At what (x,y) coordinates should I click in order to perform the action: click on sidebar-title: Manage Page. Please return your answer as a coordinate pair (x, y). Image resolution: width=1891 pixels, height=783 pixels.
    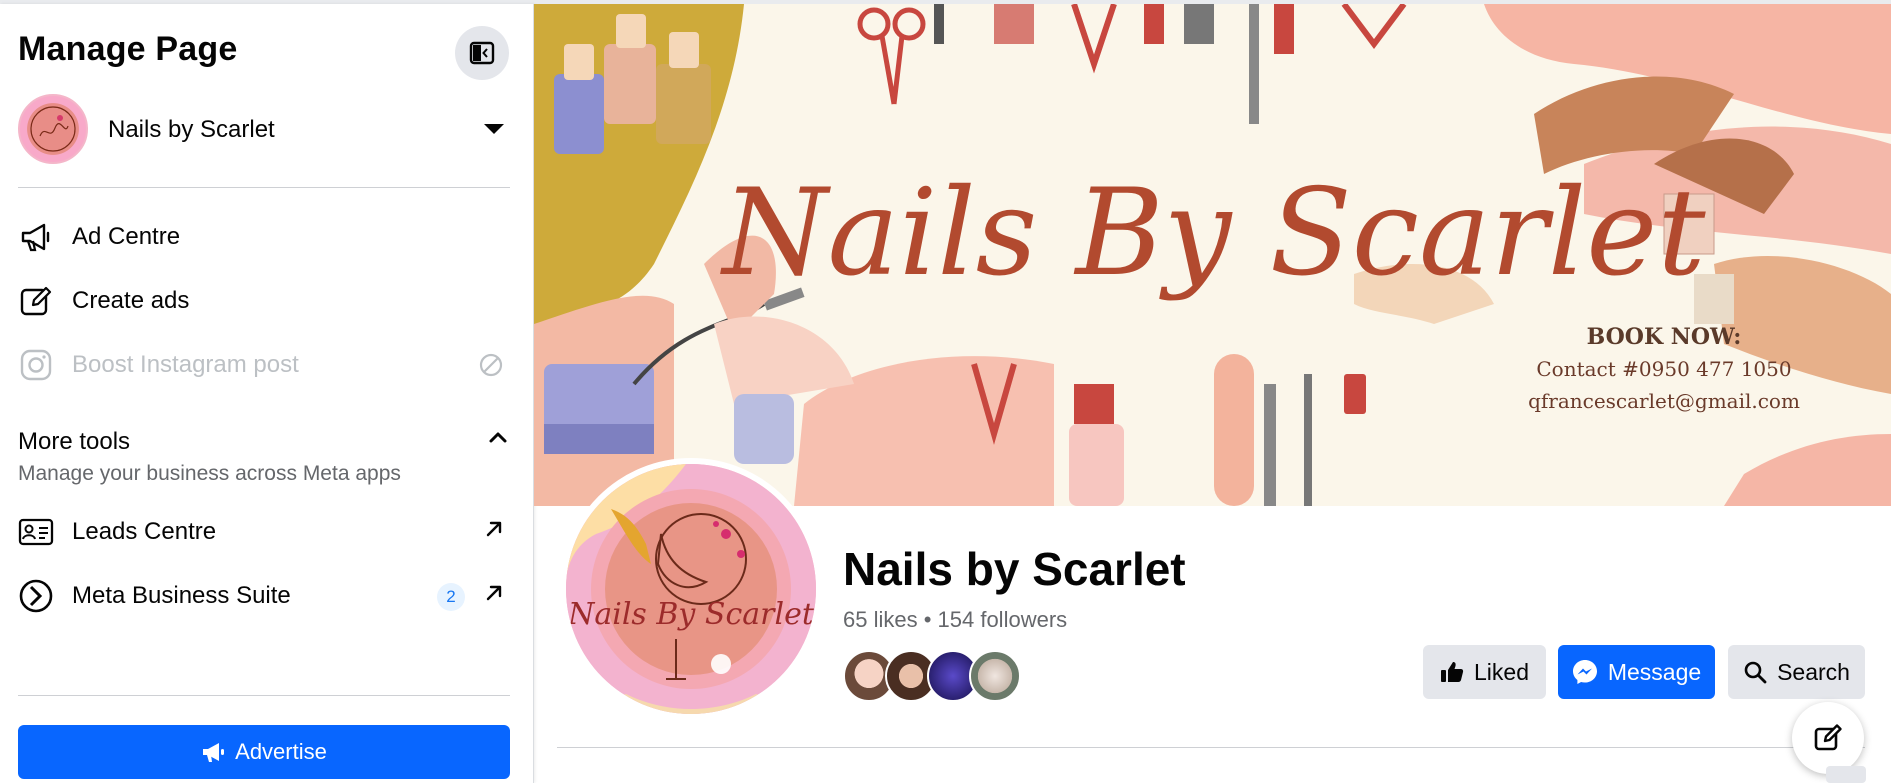
    Looking at the image, I should click on (128, 49).